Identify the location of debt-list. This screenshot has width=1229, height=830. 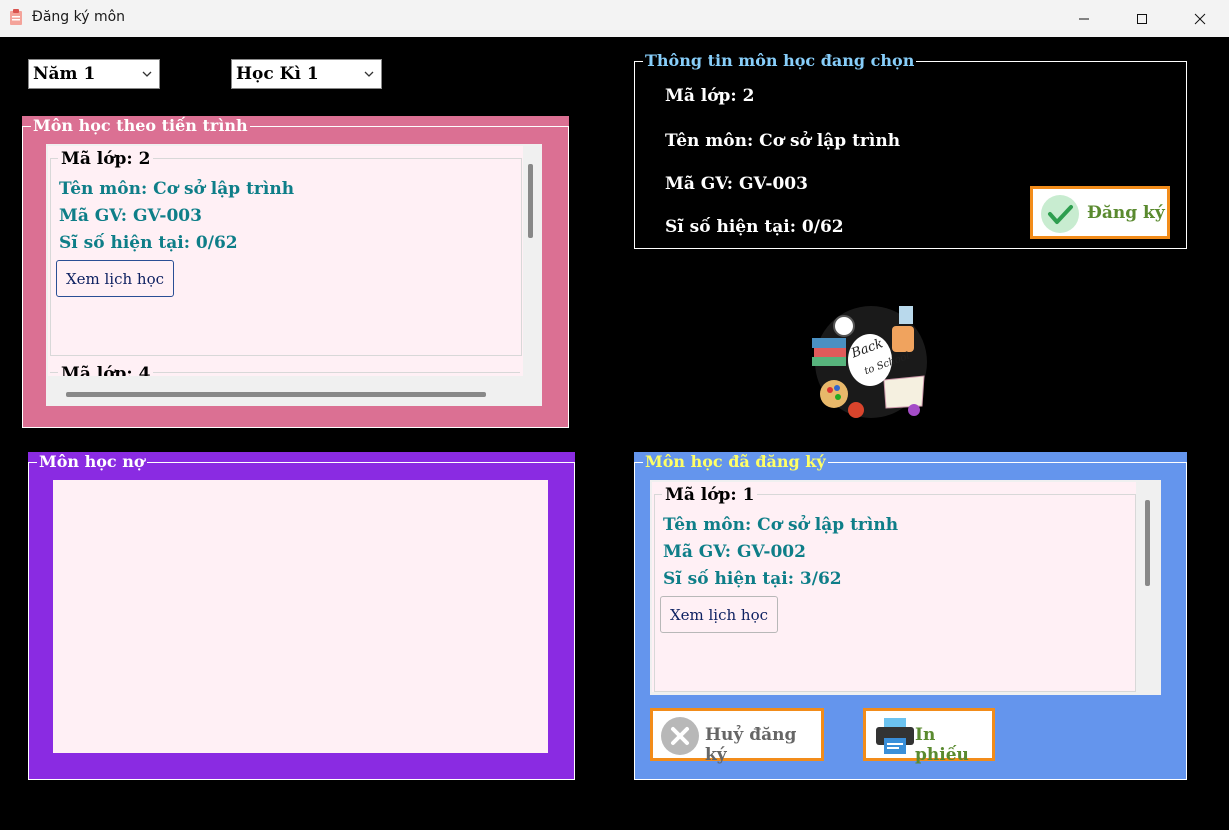
(300, 616).